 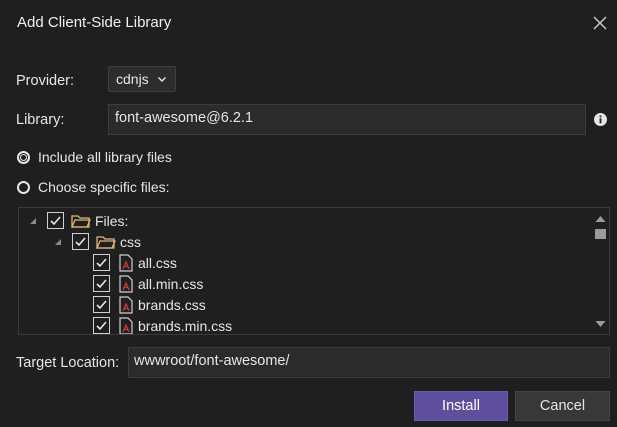 What do you see at coordinates (45, 81) in the screenshot?
I see `provider-label: Provider:` at bounding box center [45, 81].